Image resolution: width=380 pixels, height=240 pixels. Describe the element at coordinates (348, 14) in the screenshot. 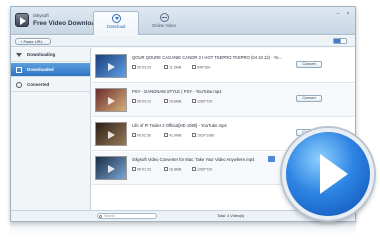

I see `close-button: ×` at that location.